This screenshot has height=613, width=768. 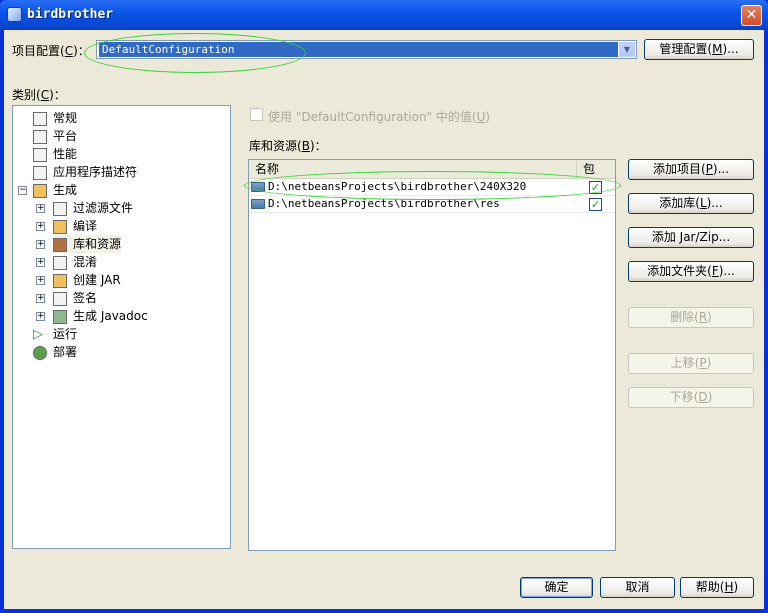 I want to click on jar-icon, so click(x=60, y=280).